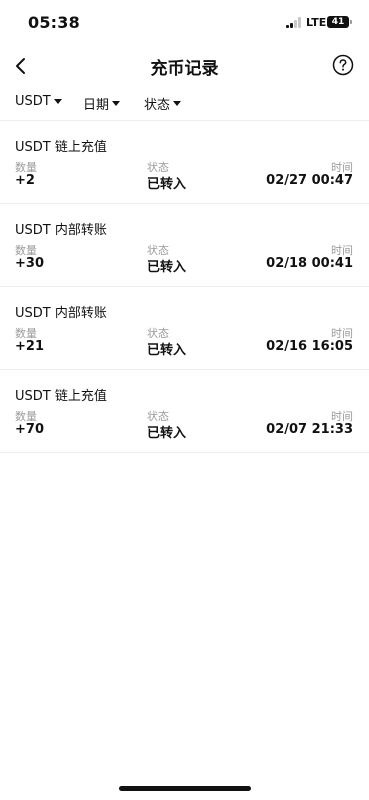 The height and width of the screenshot is (800, 369). What do you see at coordinates (184, 22) in the screenshot?
I see `status-bar: 05:38 LTE 41` at bounding box center [184, 22].